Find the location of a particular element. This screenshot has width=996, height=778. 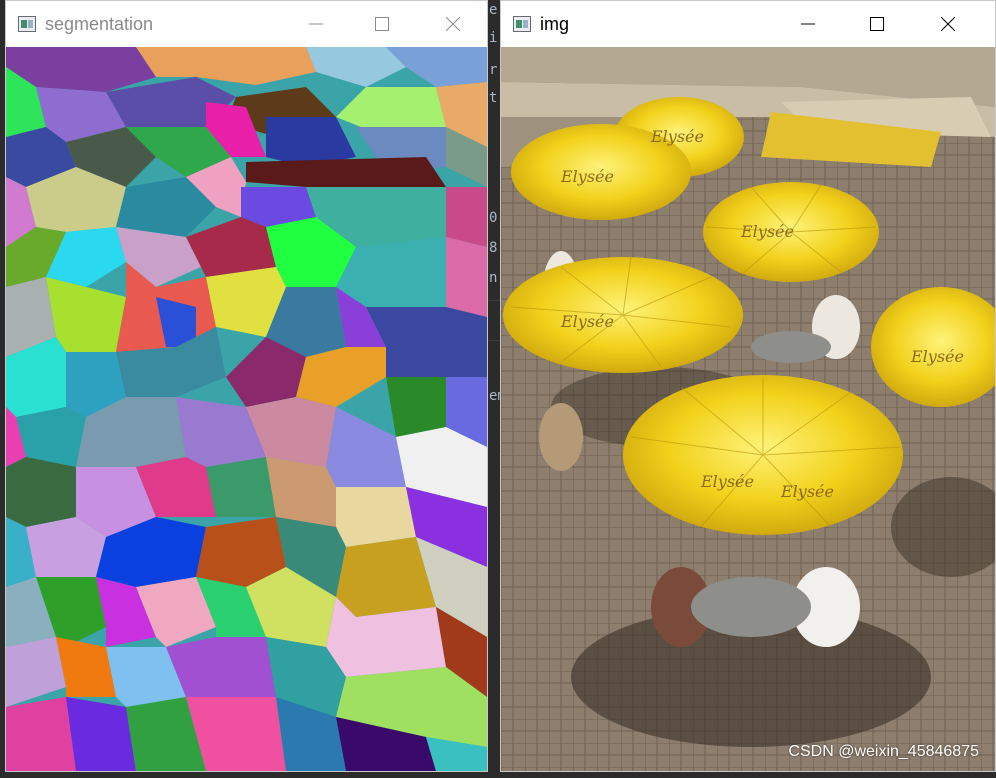

editor-char: e is located at coordinates (493, 10).